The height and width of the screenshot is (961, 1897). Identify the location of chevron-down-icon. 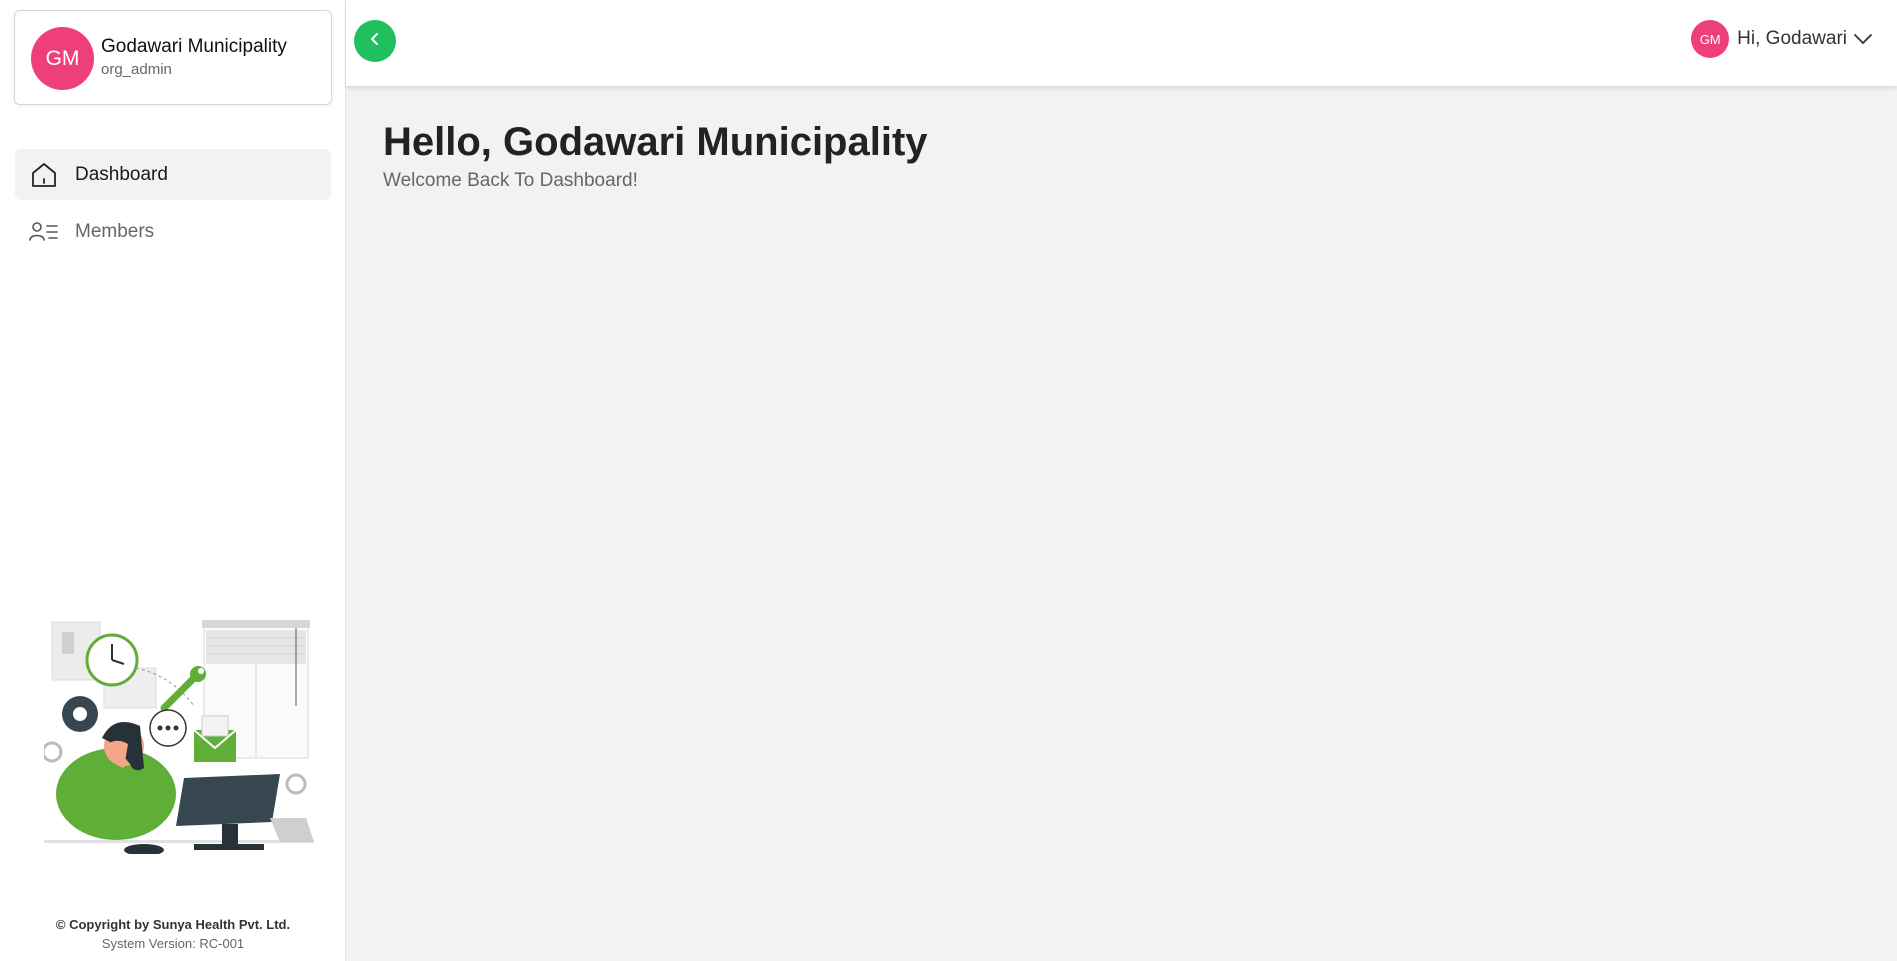
(1863, 39).